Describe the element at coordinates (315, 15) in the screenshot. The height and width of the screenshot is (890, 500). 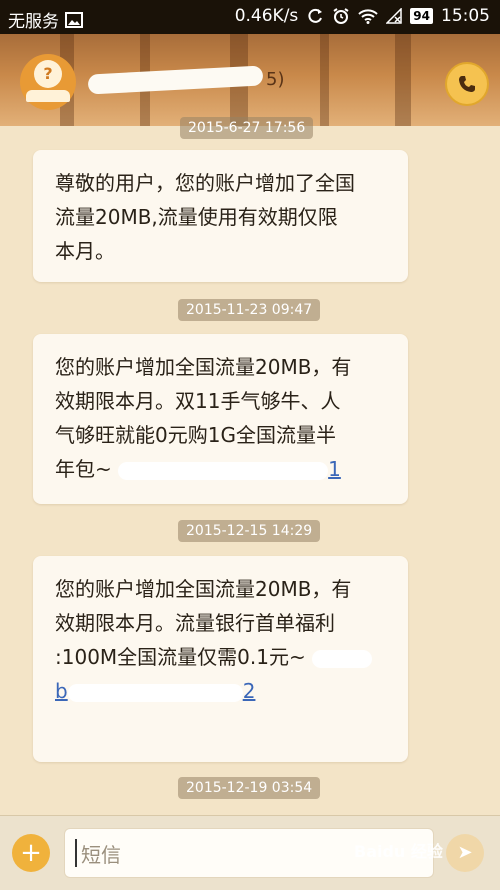
I see `sync-icon` at that location.